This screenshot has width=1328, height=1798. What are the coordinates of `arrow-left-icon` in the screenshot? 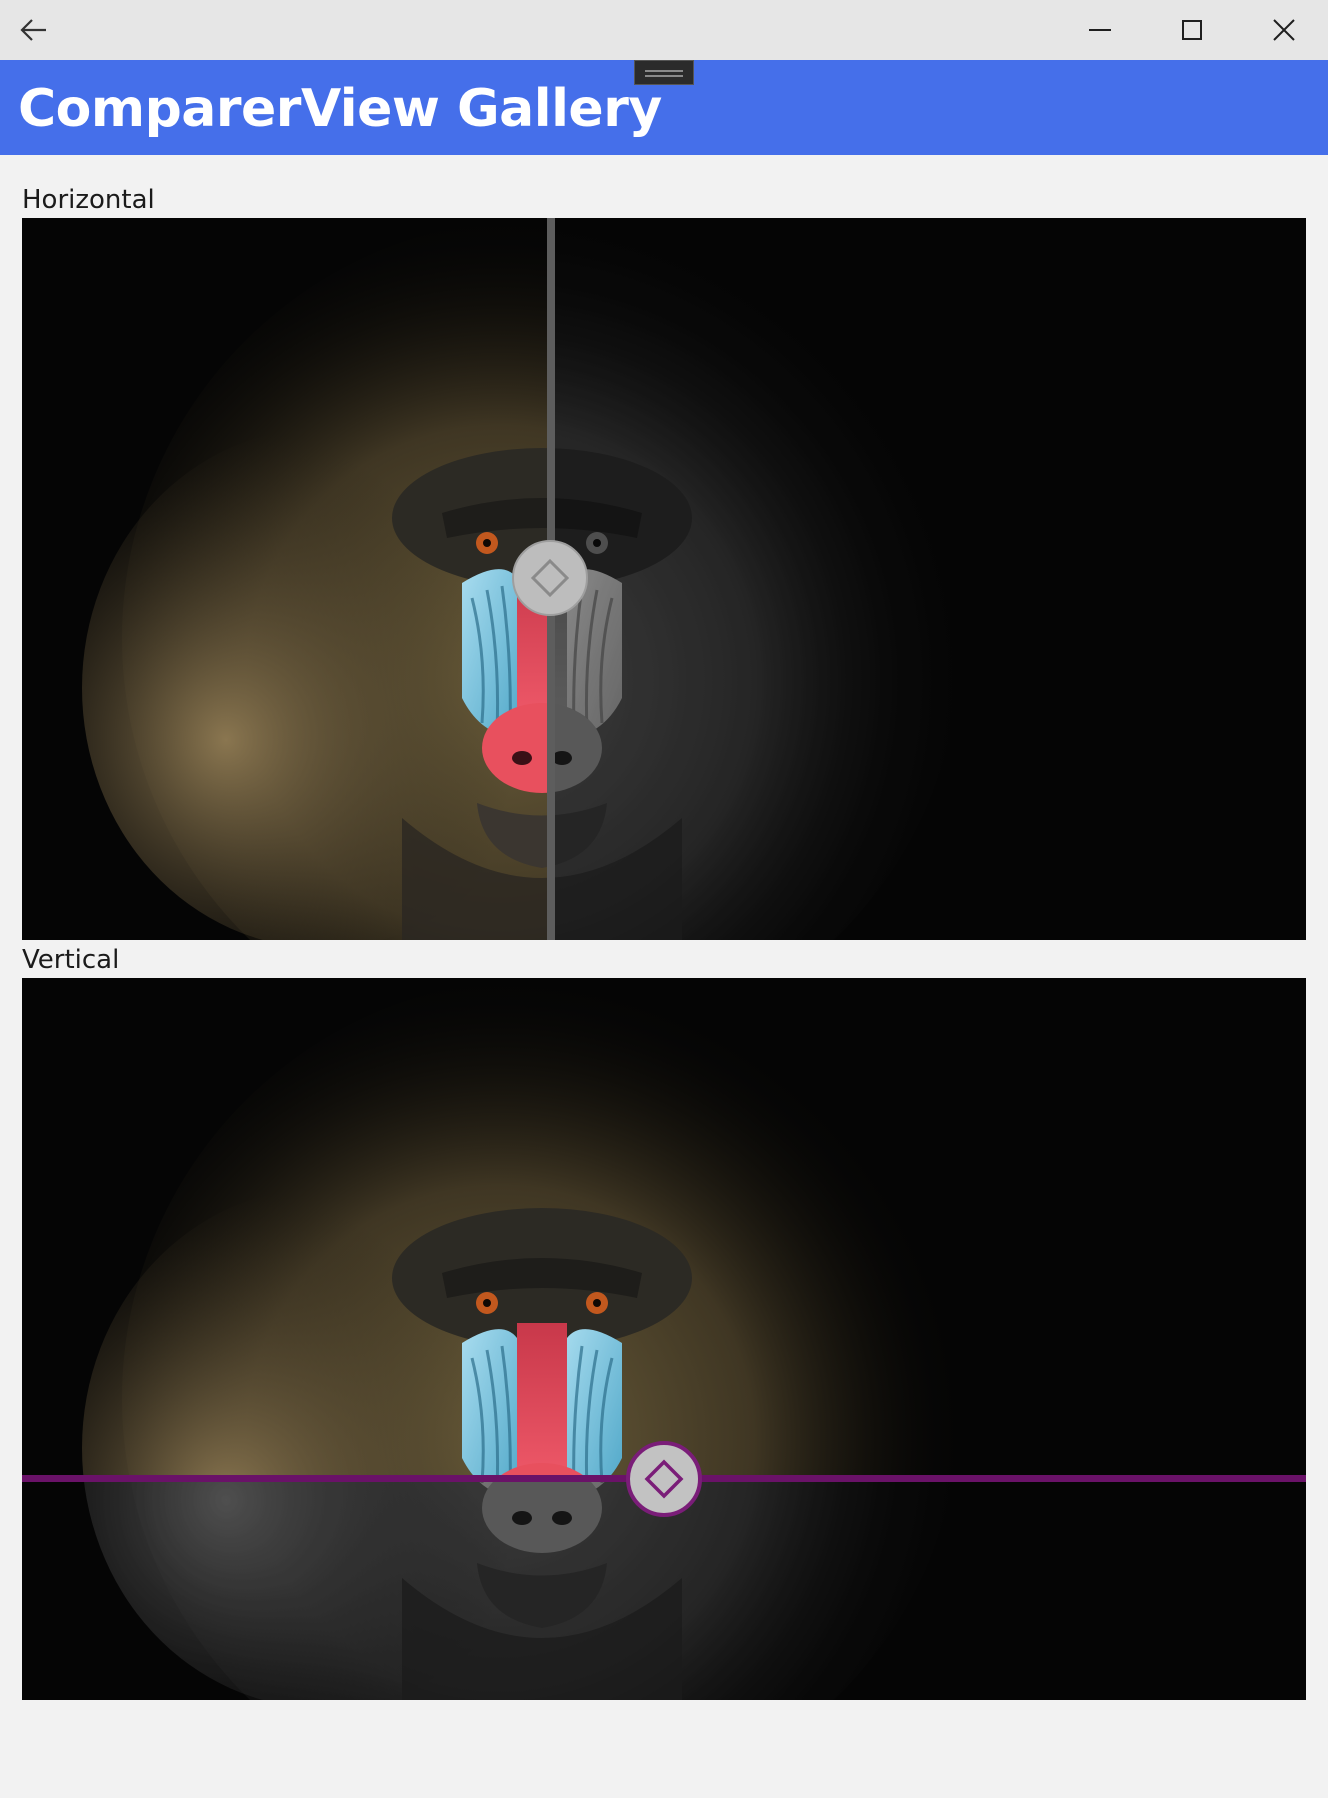 It's located at (33, 30).